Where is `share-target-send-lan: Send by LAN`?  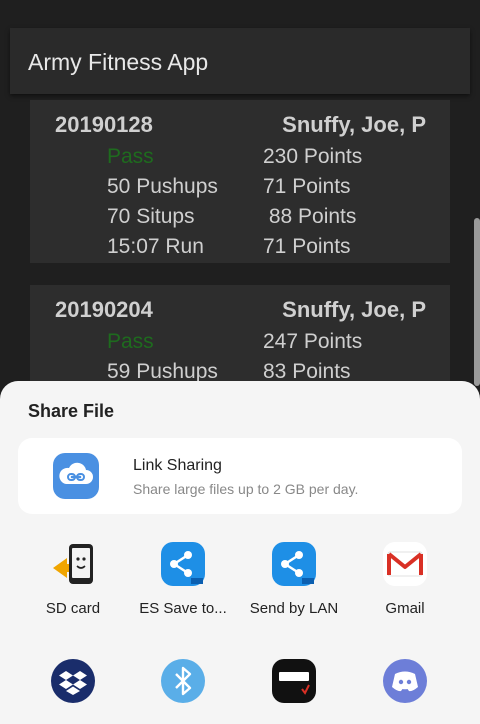
share-target-send-lan: Send by LAN is located at coordinates (294, 587).